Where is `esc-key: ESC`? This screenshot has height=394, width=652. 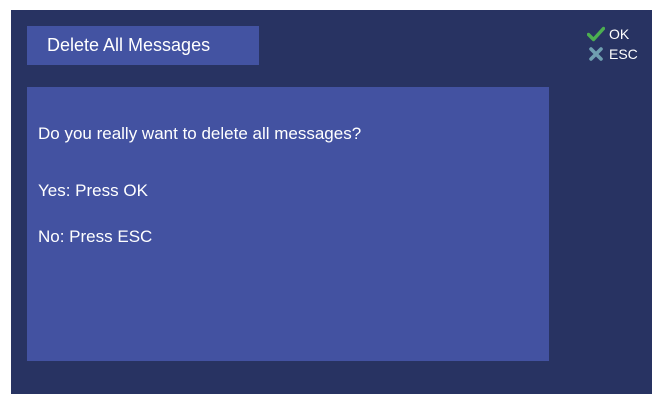 esc-key: ESC is located at coordinates (619, 54).